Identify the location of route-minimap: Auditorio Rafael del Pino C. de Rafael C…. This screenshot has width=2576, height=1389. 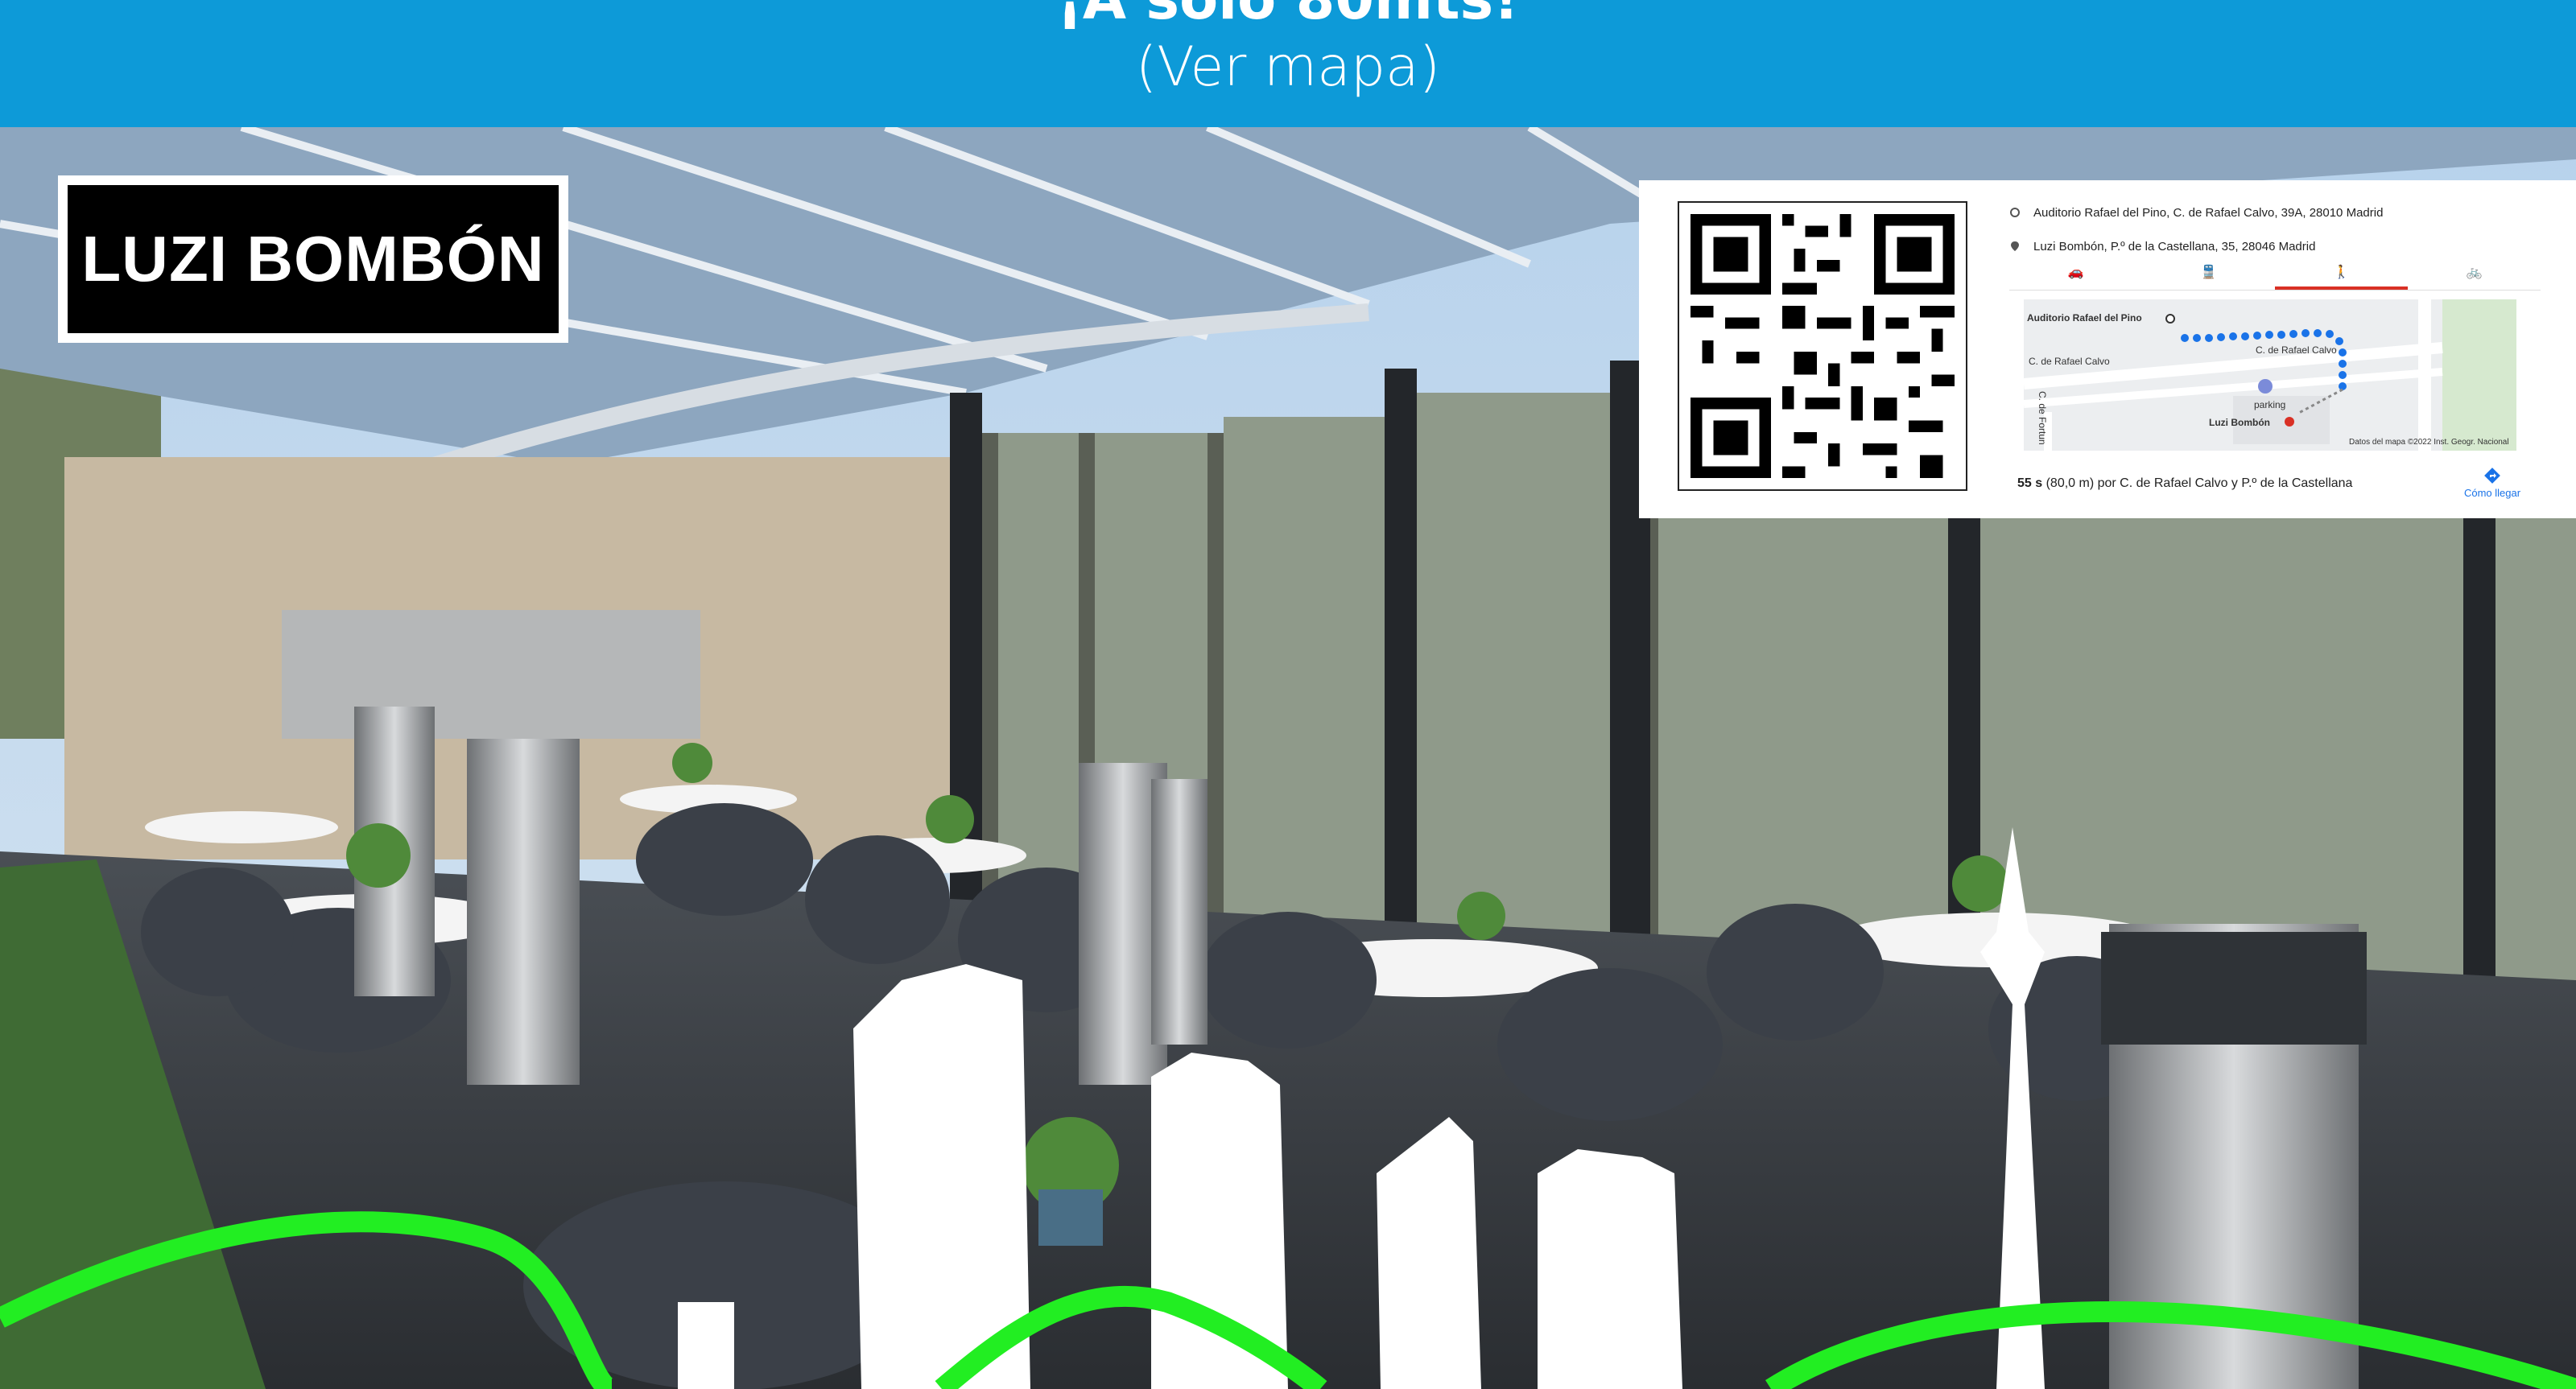
(2270, 375).